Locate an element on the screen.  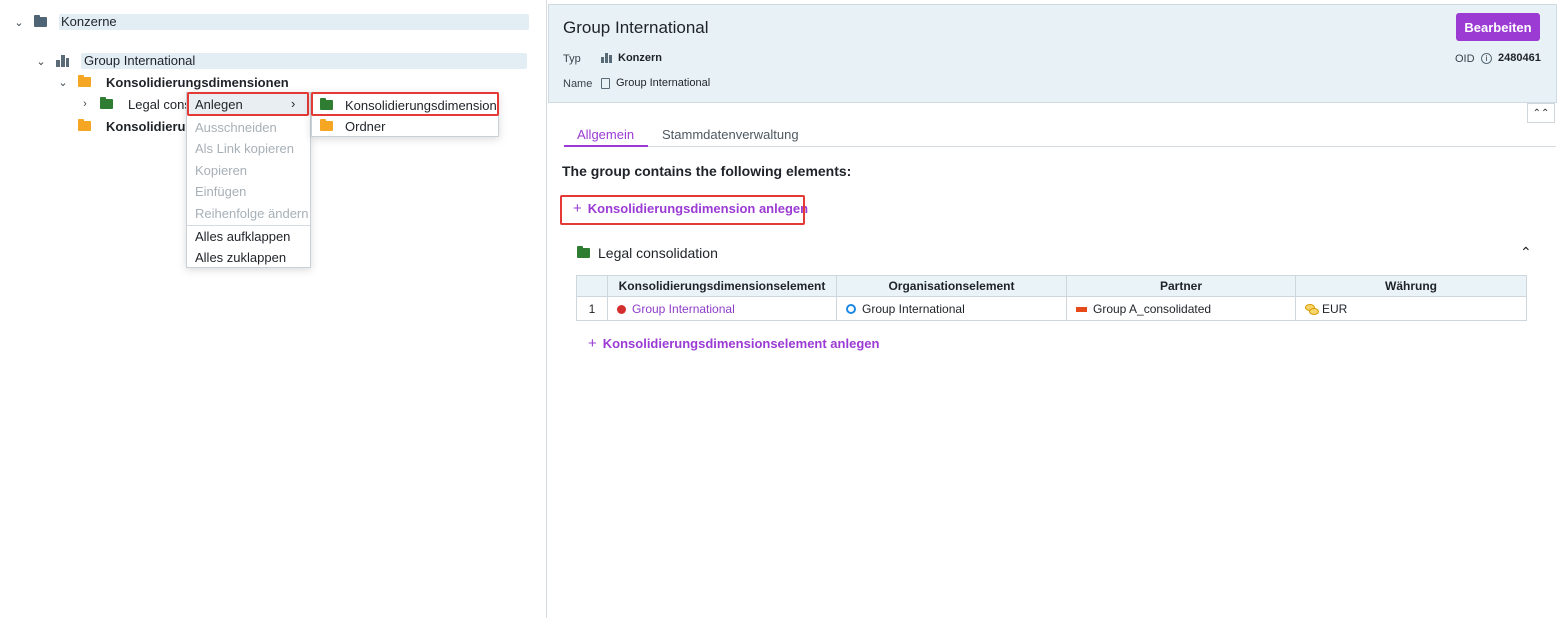
tree-node-konzerne: ⌄ Konzerne is located at coordinates (271, 22).